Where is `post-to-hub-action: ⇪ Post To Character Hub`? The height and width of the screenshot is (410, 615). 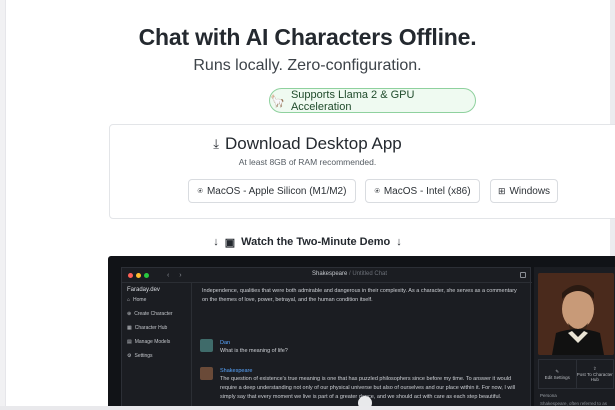
post-to-hub-action: ⇪ Post To Character Hub is located at coordinates (594, 374).